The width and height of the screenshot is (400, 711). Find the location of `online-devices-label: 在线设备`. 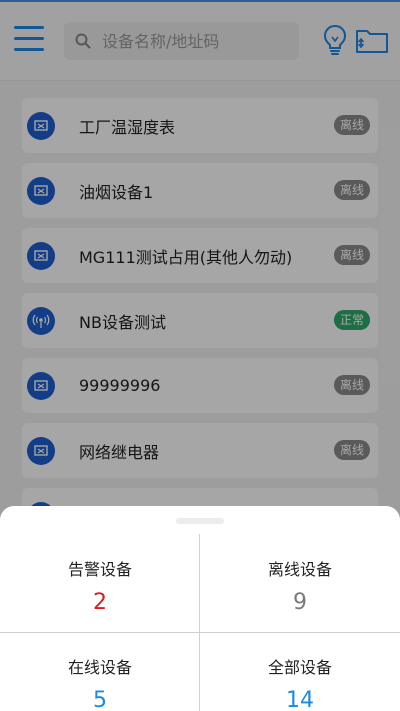

online-devices-label: 在线设备 is located at coordinates (99, 667).